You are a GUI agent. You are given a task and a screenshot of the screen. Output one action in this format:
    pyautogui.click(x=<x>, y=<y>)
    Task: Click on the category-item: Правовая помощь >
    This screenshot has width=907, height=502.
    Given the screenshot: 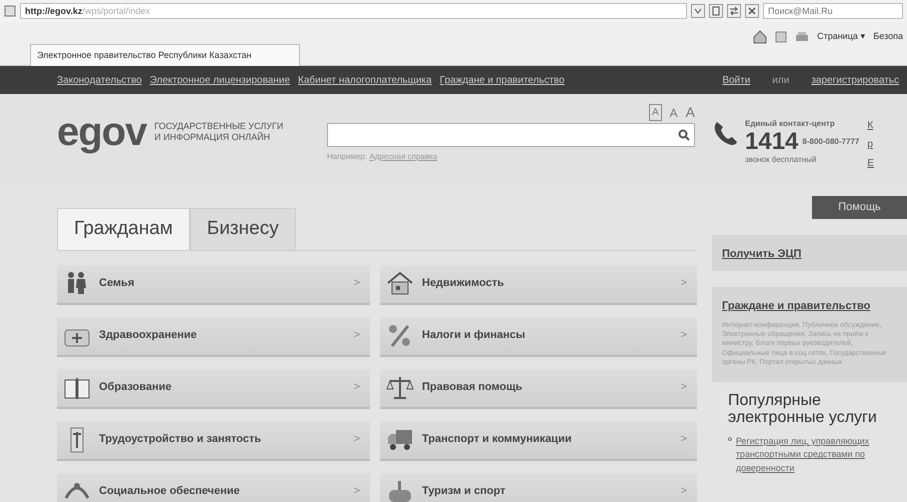 What is the action you would take?
    pyautogui.click(x=538, y=388)
    